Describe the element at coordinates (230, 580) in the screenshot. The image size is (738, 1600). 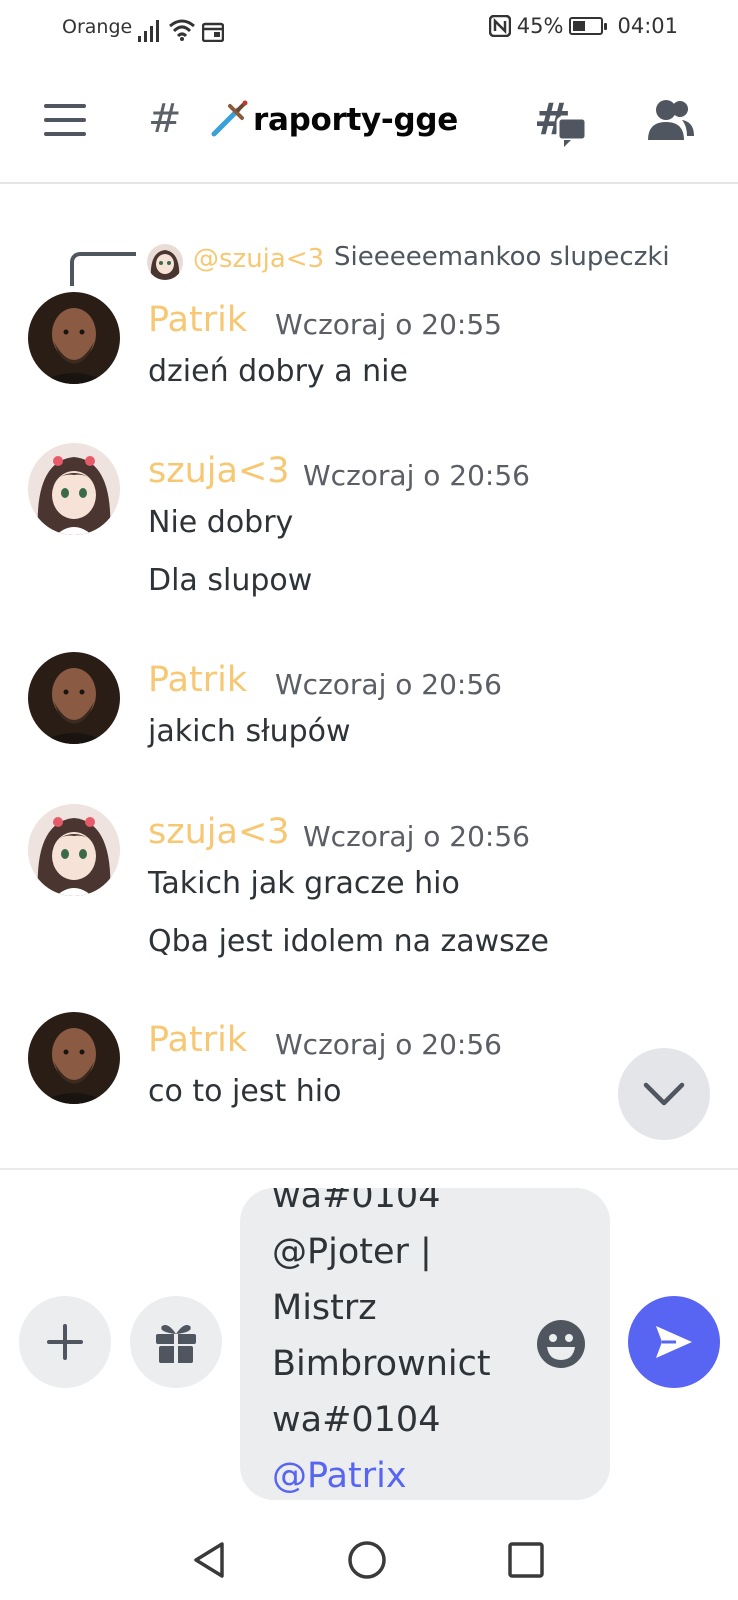
I see `message-text: Dla slupow` at that location.